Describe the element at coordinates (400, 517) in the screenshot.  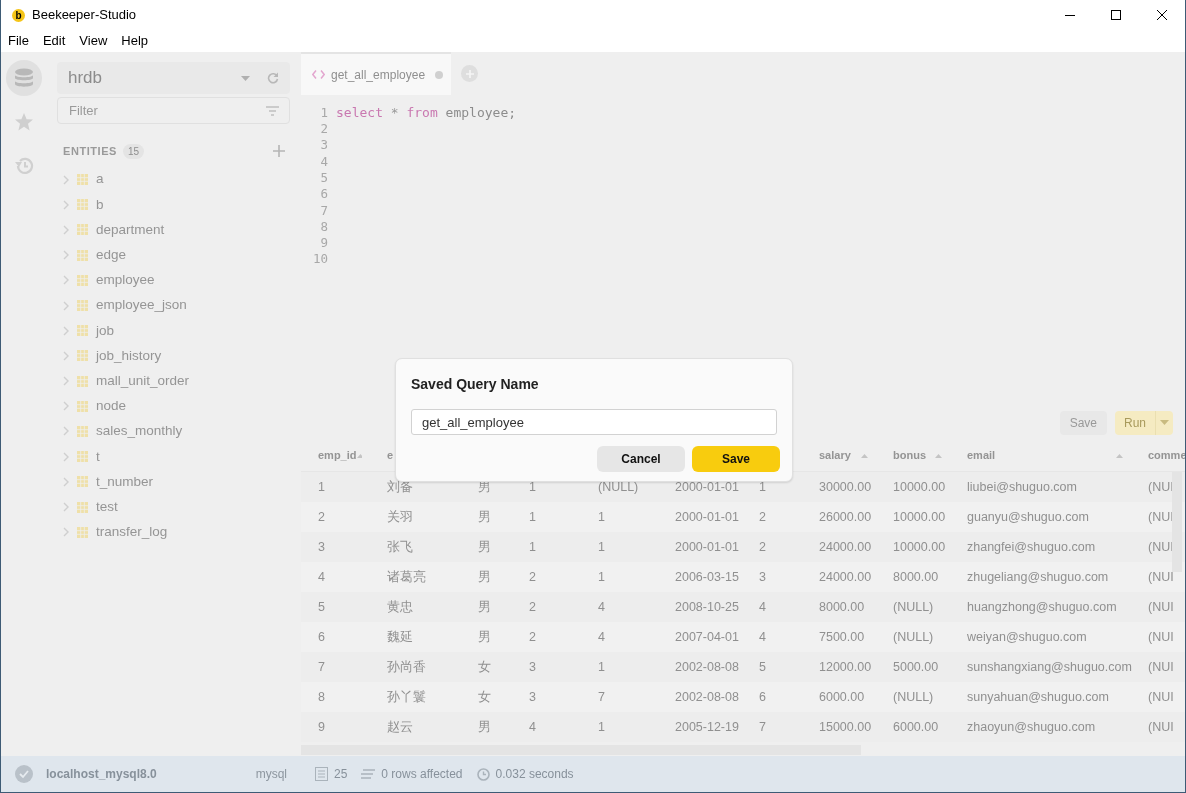
I see `table-cell-text: 关羽` at that location.